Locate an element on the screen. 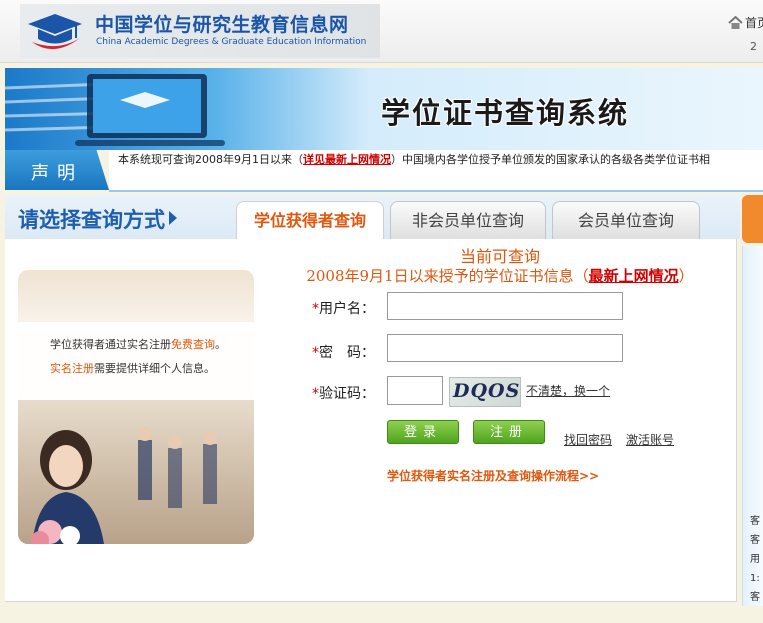 The height and width of the screenshot is (623, 763). side-panel-text: 客 客 用 1: 客 is located at coordinates (755, 559).